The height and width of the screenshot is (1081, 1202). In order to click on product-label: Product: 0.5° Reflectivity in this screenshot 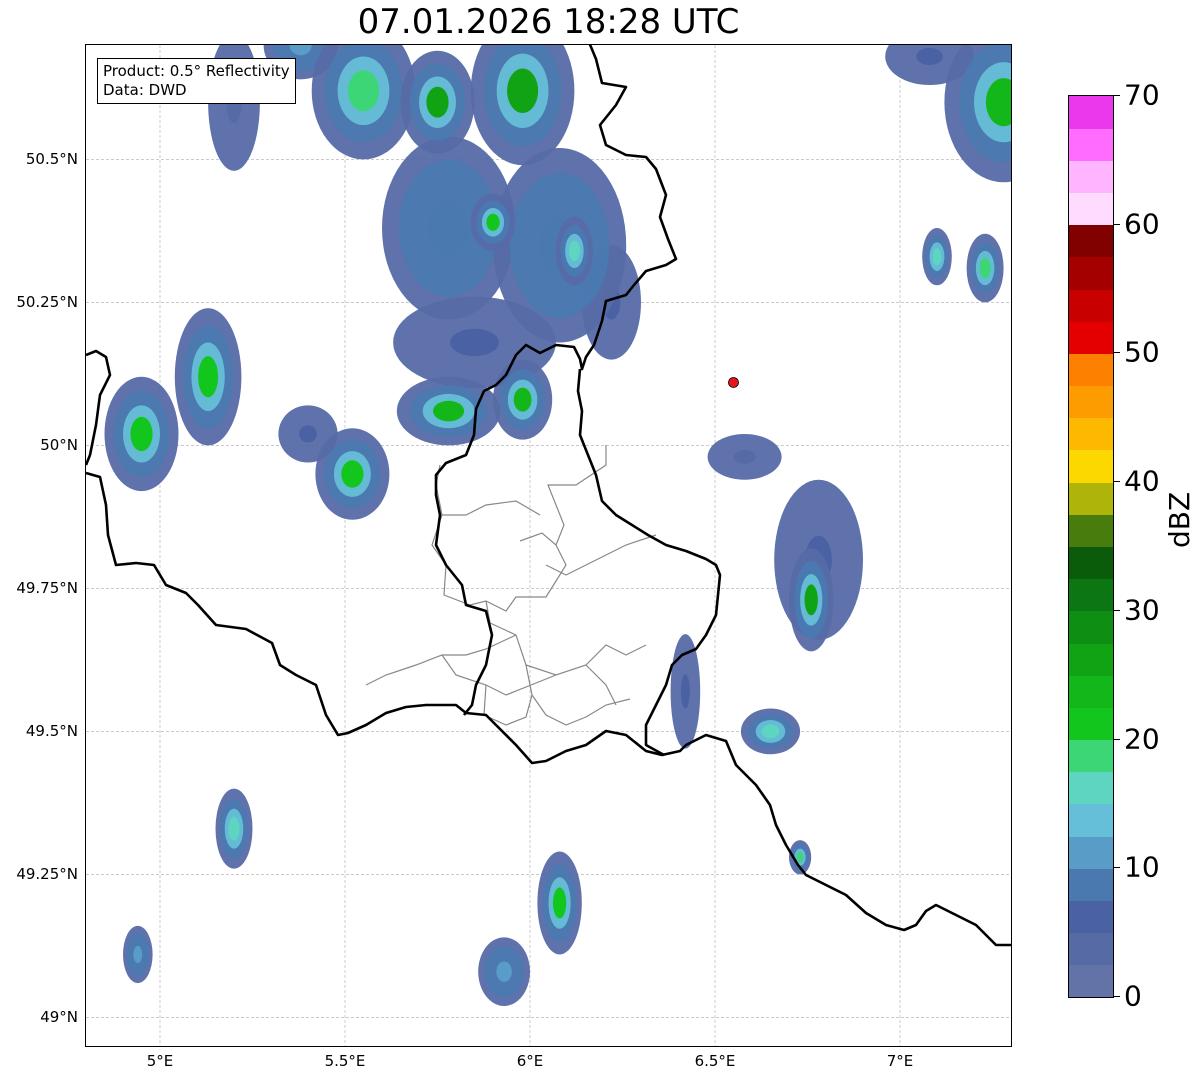, I will do `click(196, 71)`.